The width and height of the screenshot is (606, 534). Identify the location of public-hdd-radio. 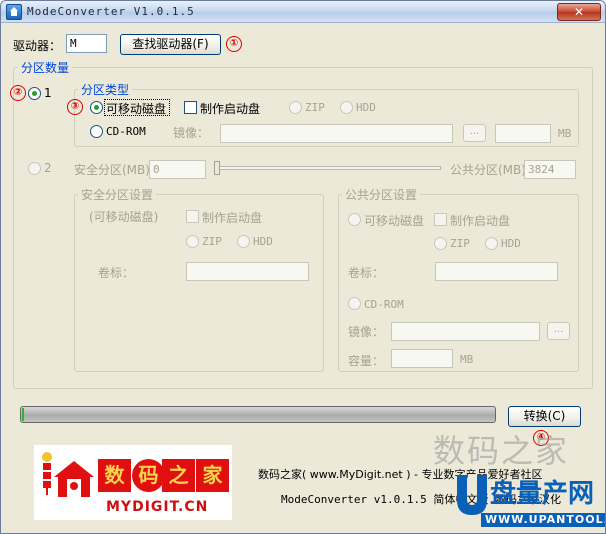
(491, 243).